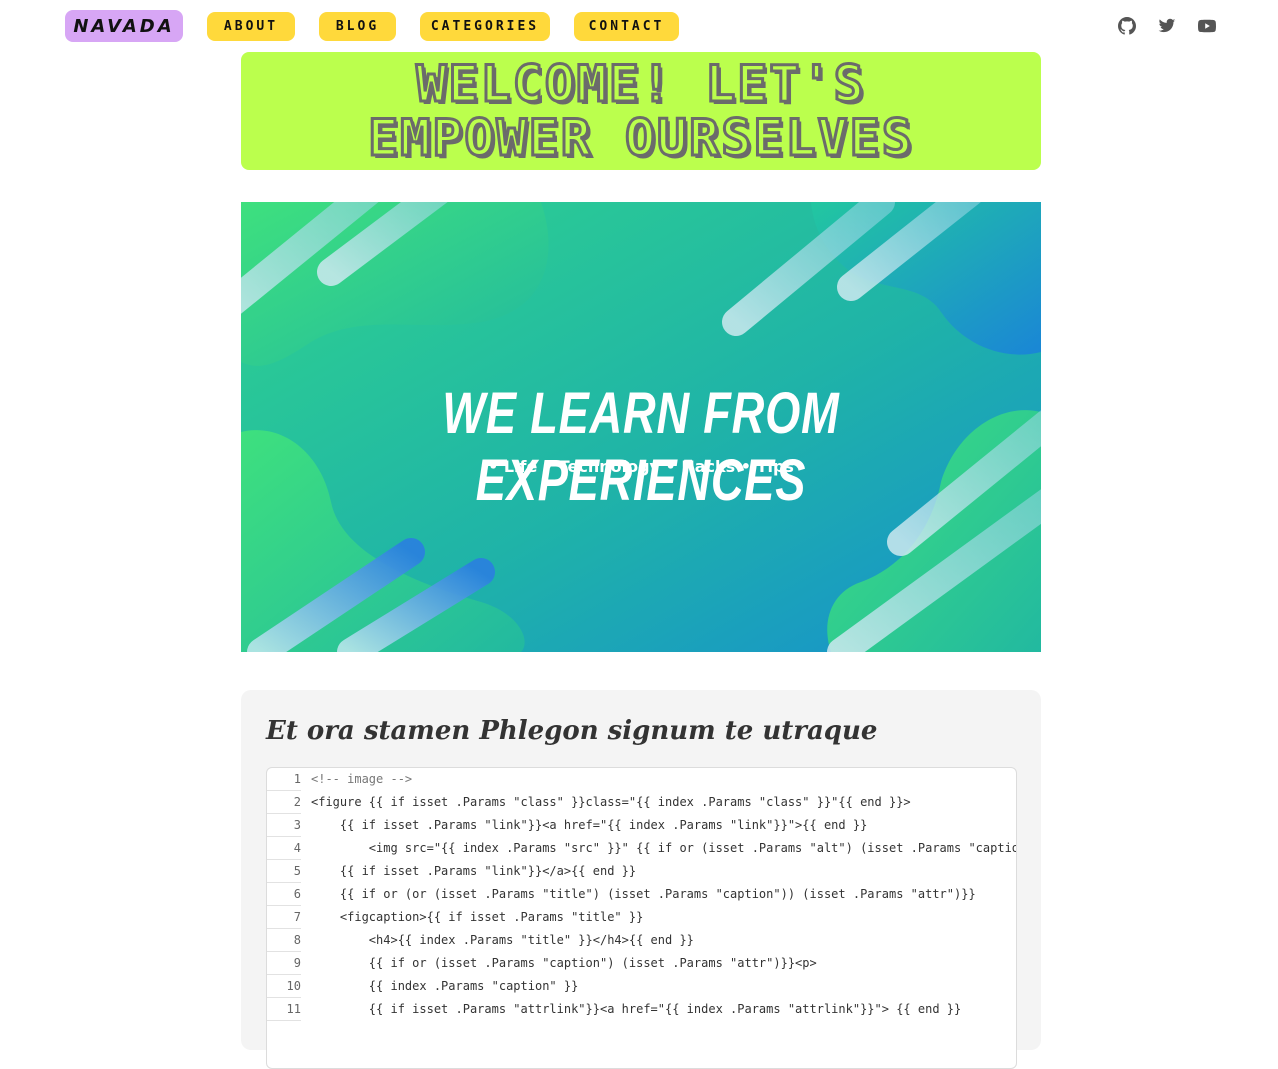  I want to click on hero-subtitle: • Life • Technology • Hacks • Tips, so click(641, 466).